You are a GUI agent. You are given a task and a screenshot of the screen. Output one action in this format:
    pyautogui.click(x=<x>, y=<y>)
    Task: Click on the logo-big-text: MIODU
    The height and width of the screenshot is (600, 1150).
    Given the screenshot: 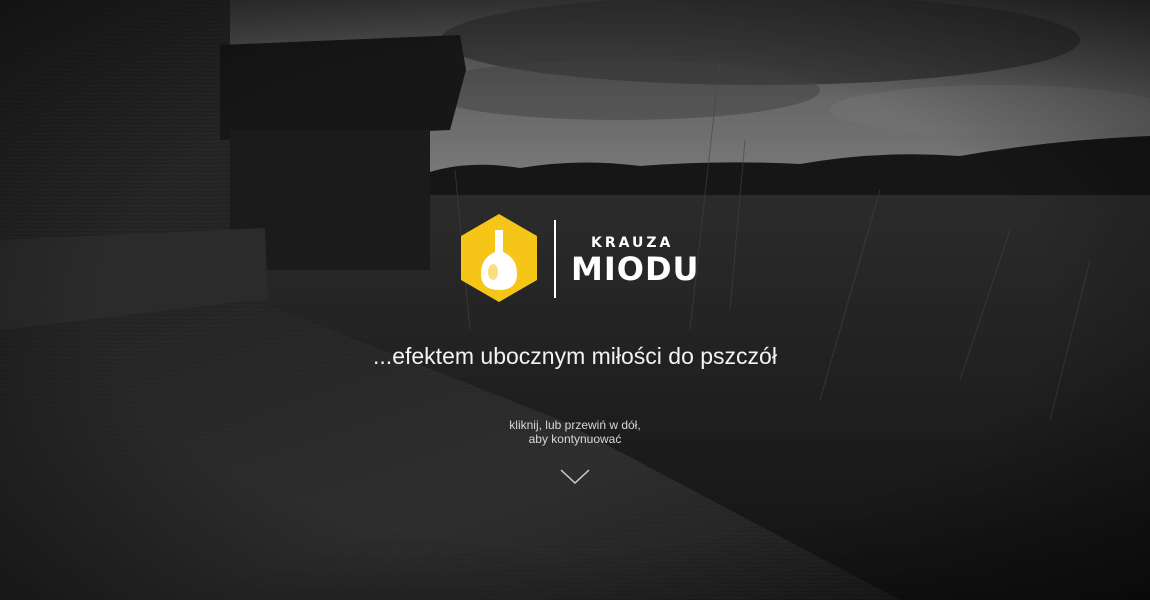 What is the action you would take?
    pyautogui.click(x=635, y=269)
    